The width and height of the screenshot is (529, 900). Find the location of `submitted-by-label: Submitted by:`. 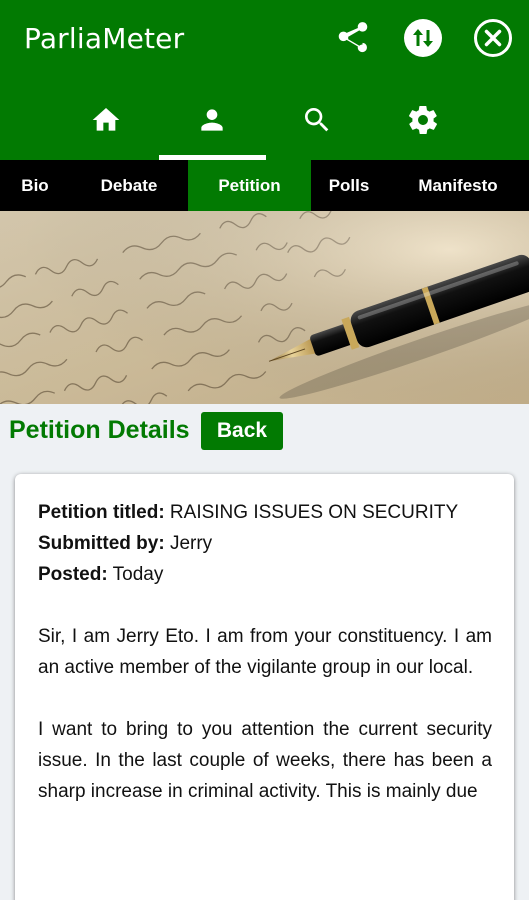

submitted-by-label: Submitted by: is located at coordinates (101, 543).